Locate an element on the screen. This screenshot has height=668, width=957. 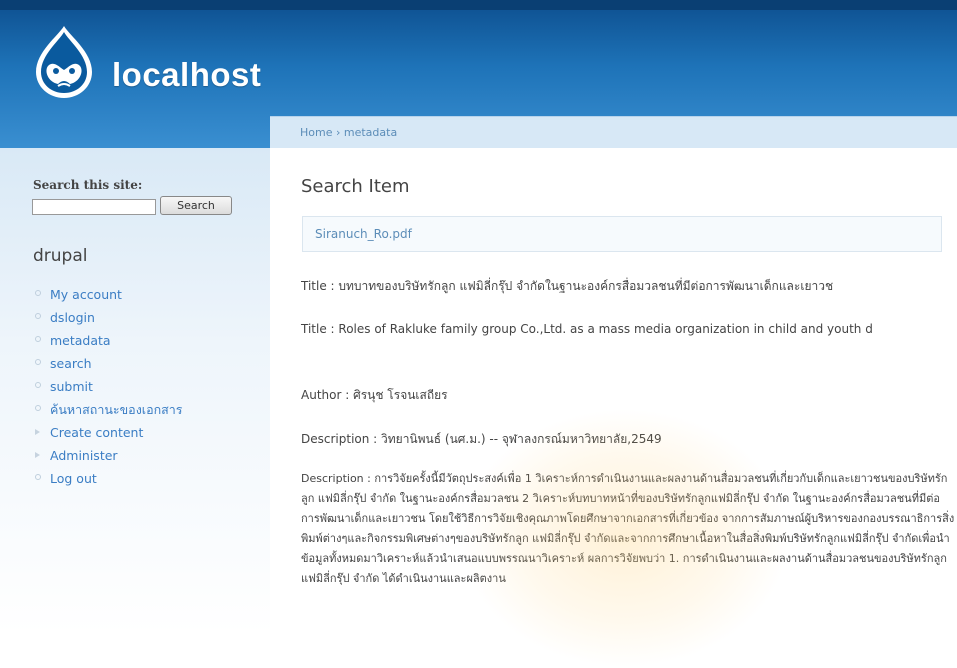
search-button: Search is located at coordinates (196, 205).